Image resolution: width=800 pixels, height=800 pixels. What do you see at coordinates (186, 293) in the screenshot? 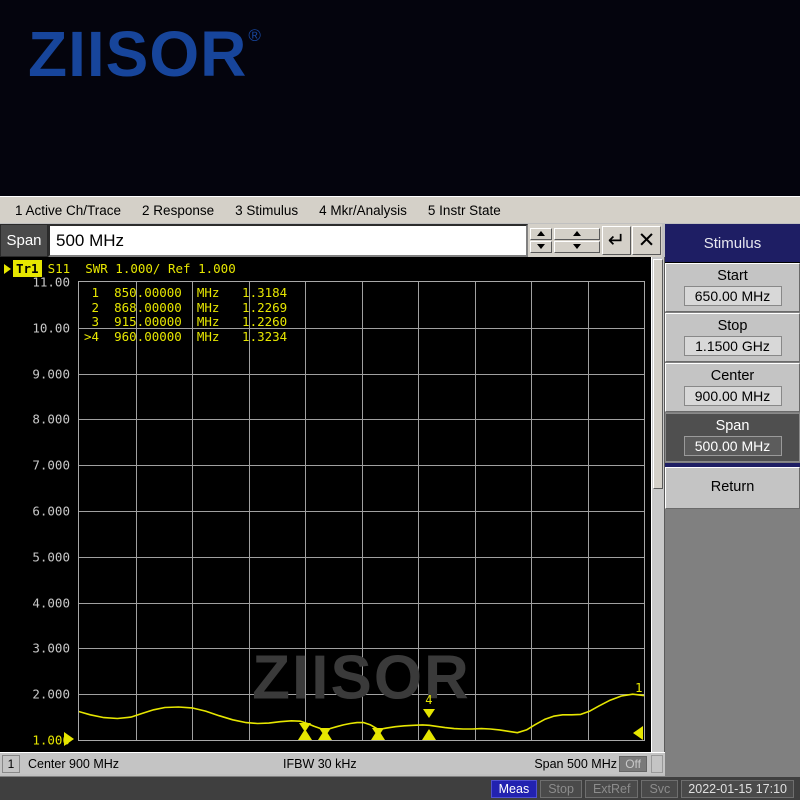
I see `marker-table-row: 1 850.00000 MHz 1.3184` at bounding box center [186, 293].